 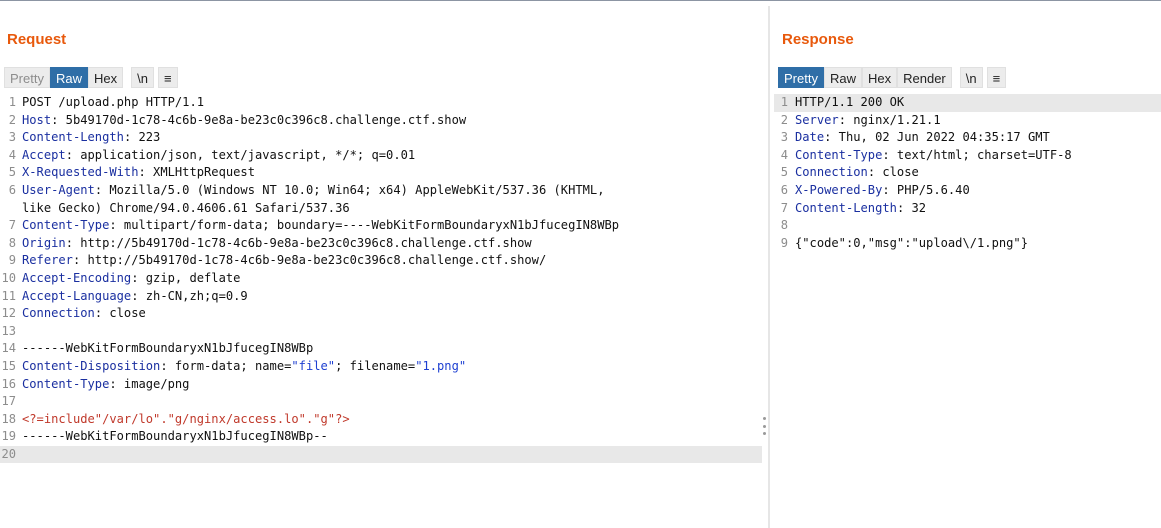 What do you see at coordinates (226, 365) in the screenshot?
I see `header-value: : form-data; name=` at bounding box center [226, 365].